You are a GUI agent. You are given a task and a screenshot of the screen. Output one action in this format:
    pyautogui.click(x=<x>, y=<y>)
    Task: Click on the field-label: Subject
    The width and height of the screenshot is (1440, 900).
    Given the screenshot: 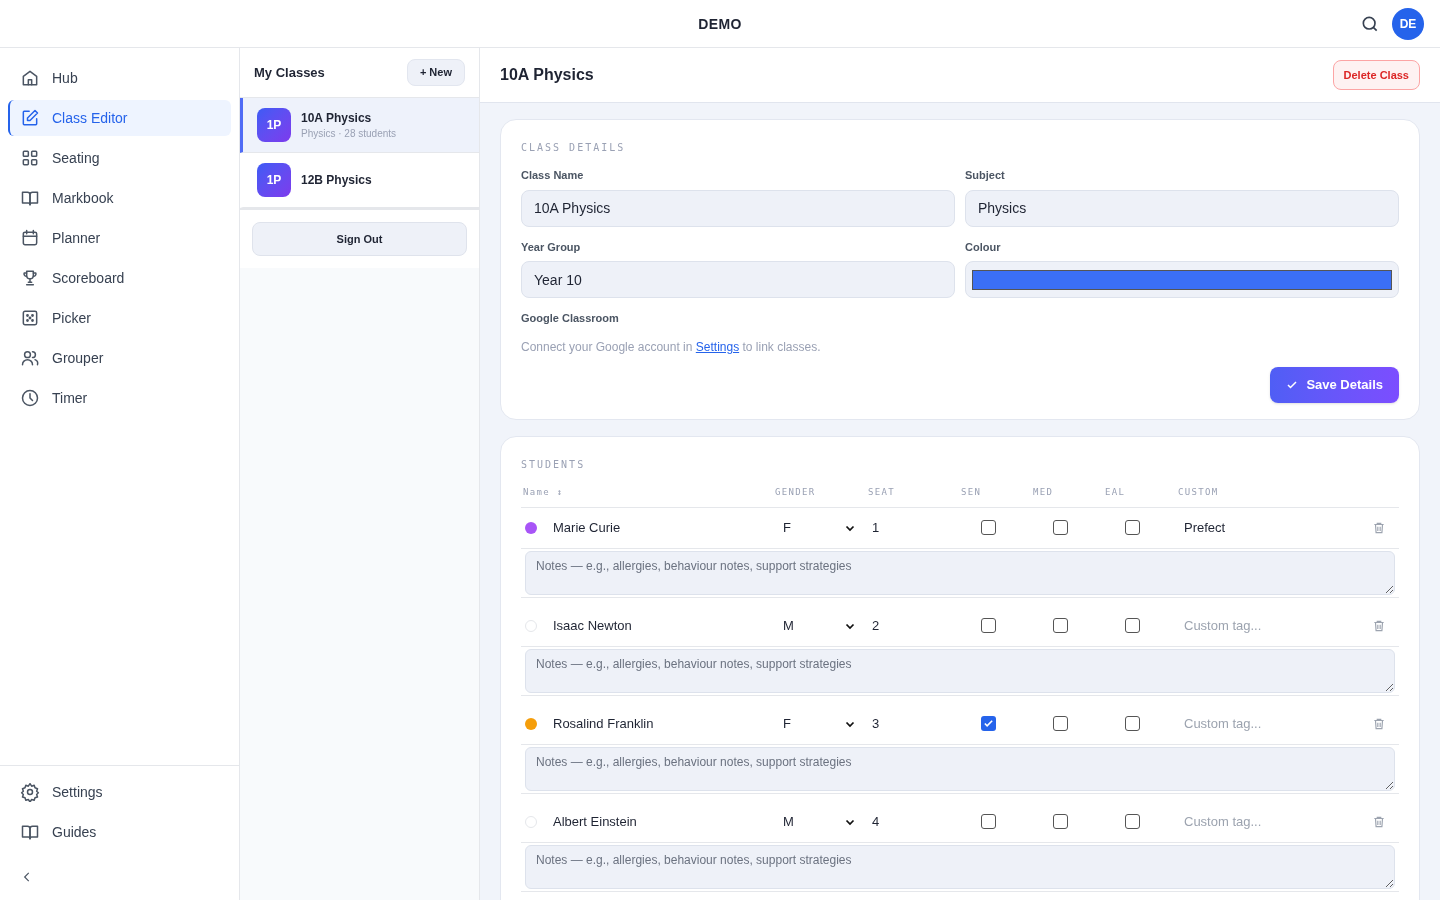 What is the action you would take?
    pyautogui.click(x=985, y=175)
    